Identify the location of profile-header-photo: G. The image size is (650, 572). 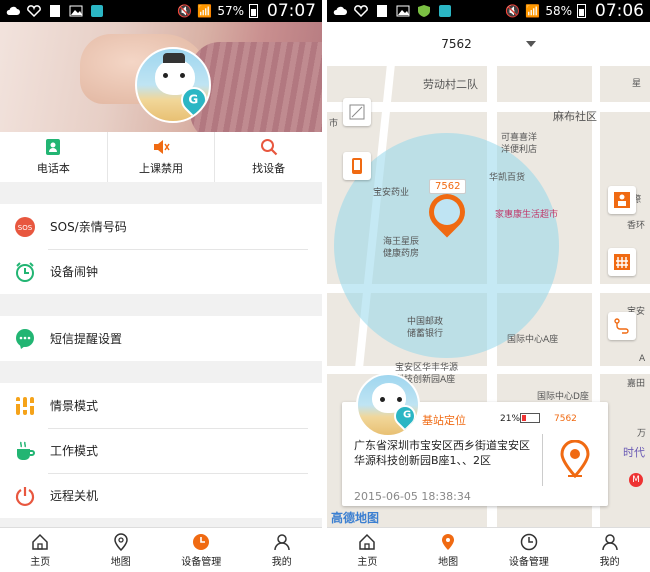
(161, 77).